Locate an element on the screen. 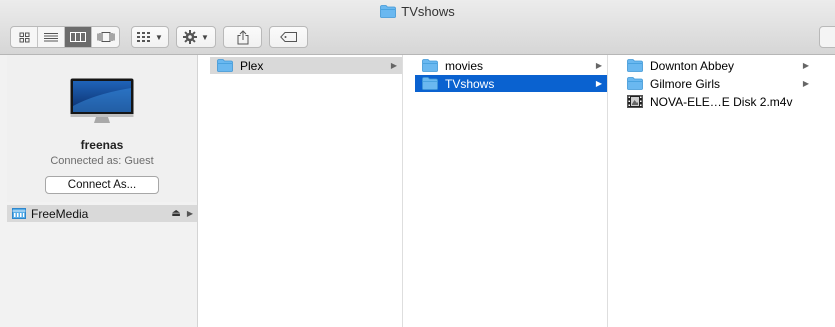 Image resolution: width=835 pixels, height=327 pixels. list-view-icon is located at coordinates (51, 37).